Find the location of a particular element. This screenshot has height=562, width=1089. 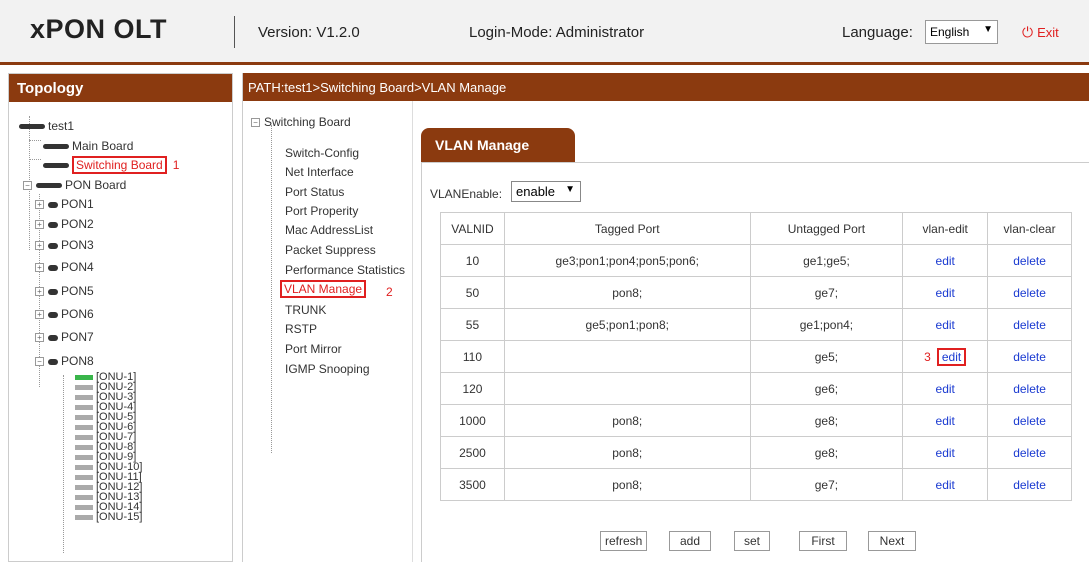

table-row: 1000 pon8; ge8; edit delete is located at coordinates (756, 420).